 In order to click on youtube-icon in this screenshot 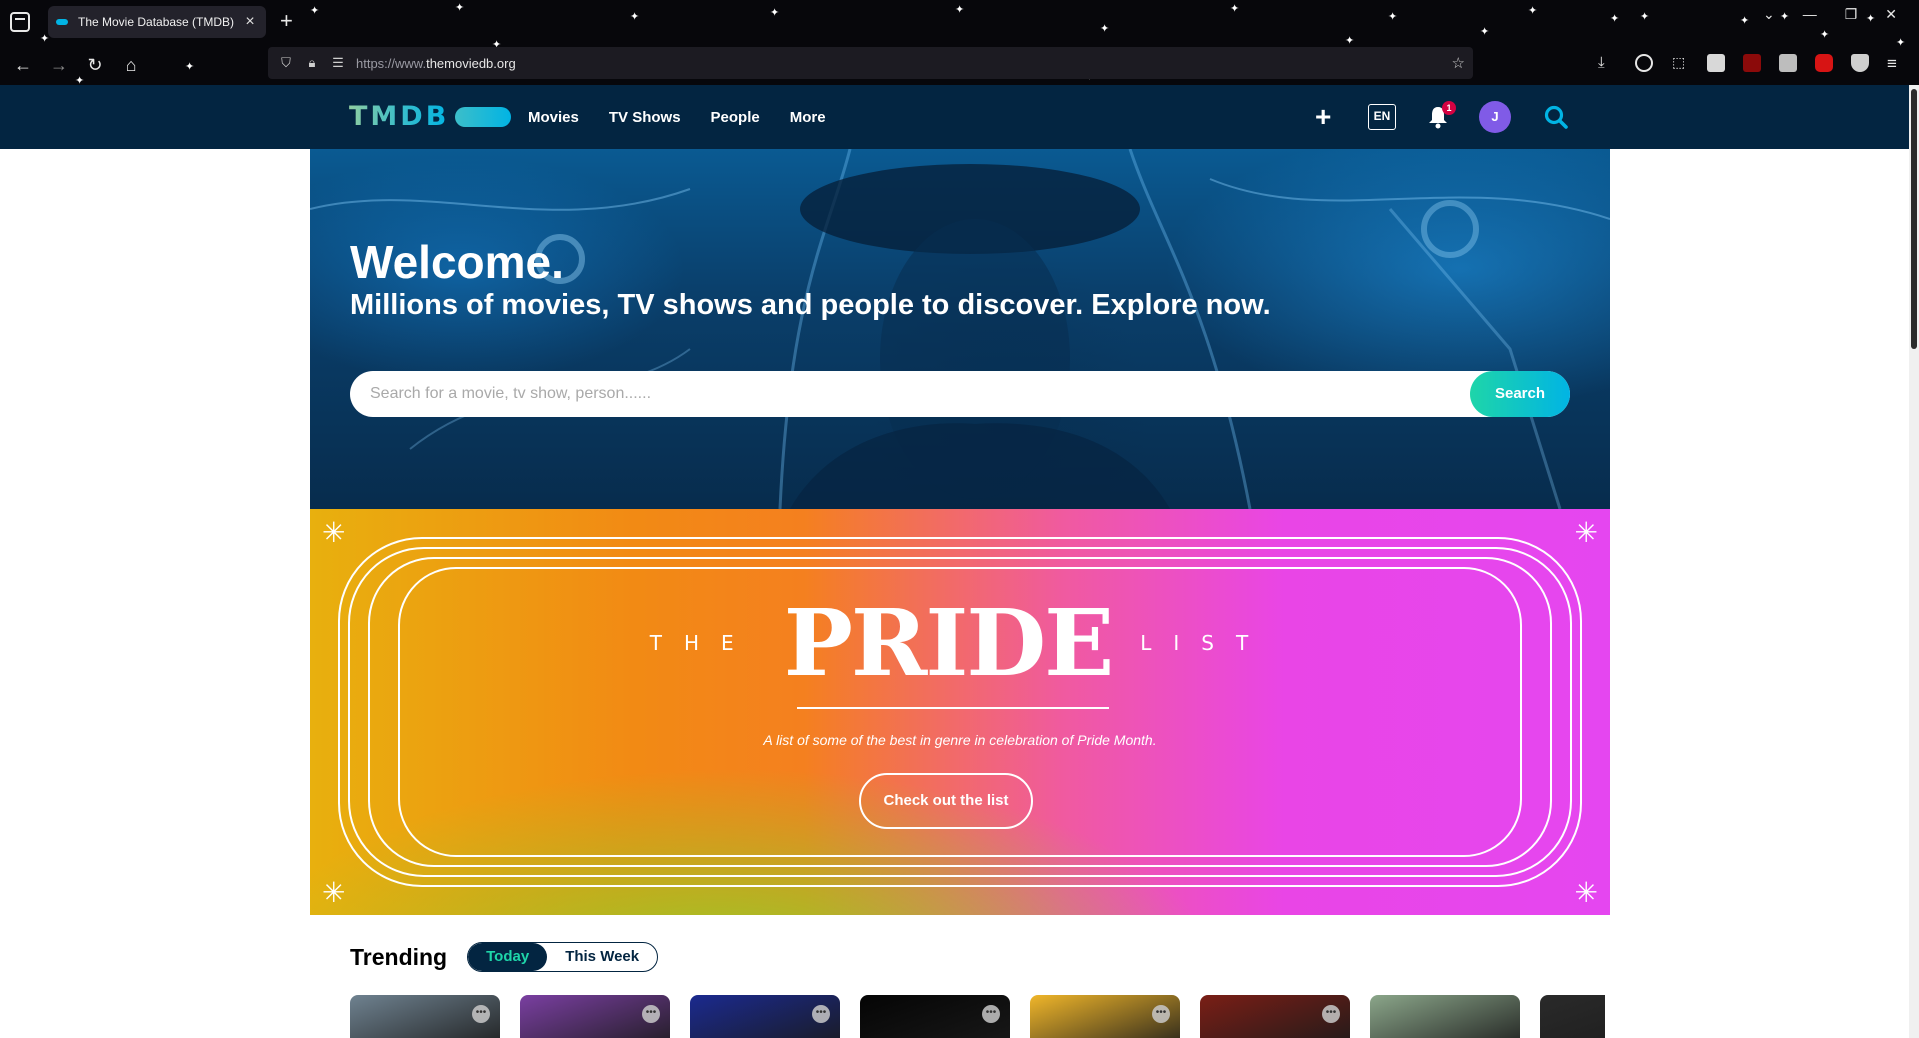, I will do `click(1824, 63)`.